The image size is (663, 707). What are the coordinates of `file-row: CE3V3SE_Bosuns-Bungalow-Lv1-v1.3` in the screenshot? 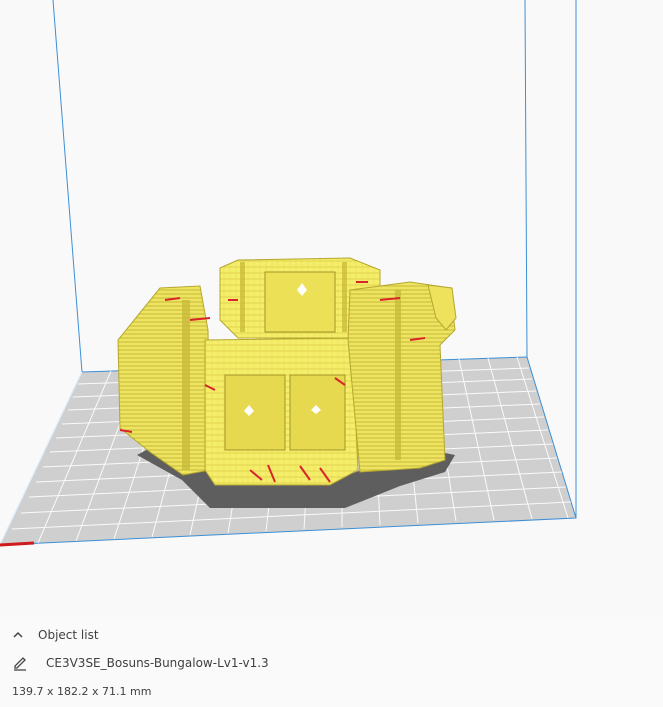 It's located at (140, 663).